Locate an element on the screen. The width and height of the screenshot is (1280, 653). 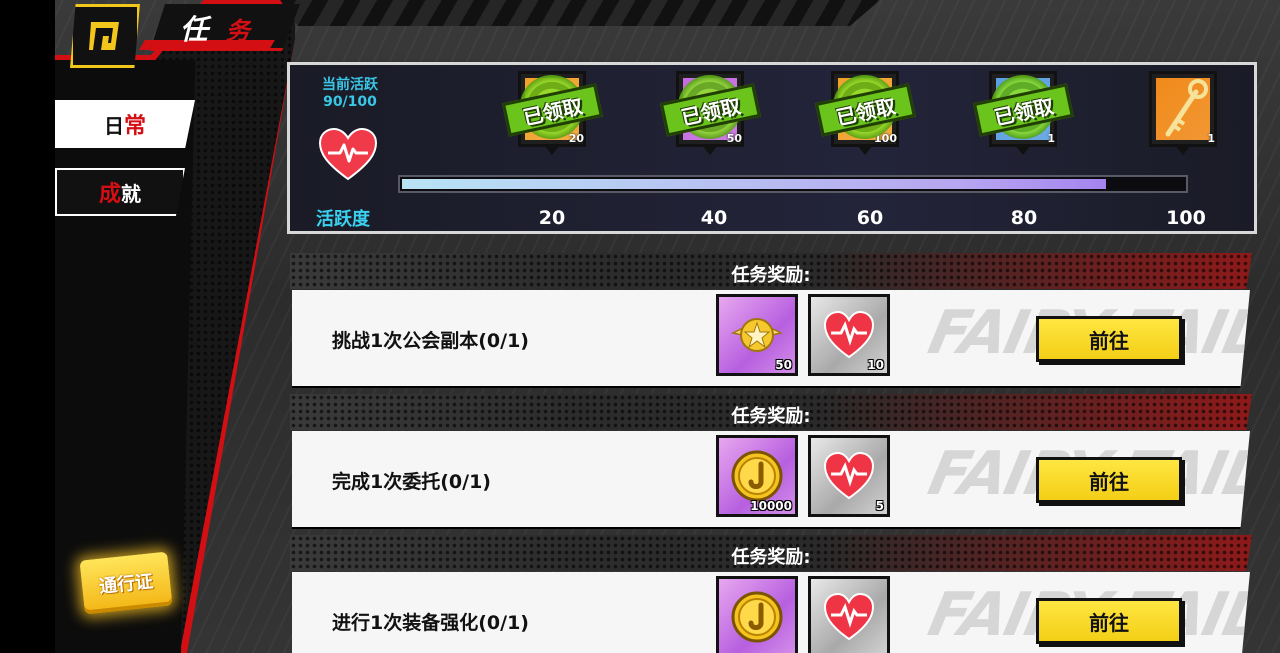
activity-progress-fill is located at coordinates (754, 184).